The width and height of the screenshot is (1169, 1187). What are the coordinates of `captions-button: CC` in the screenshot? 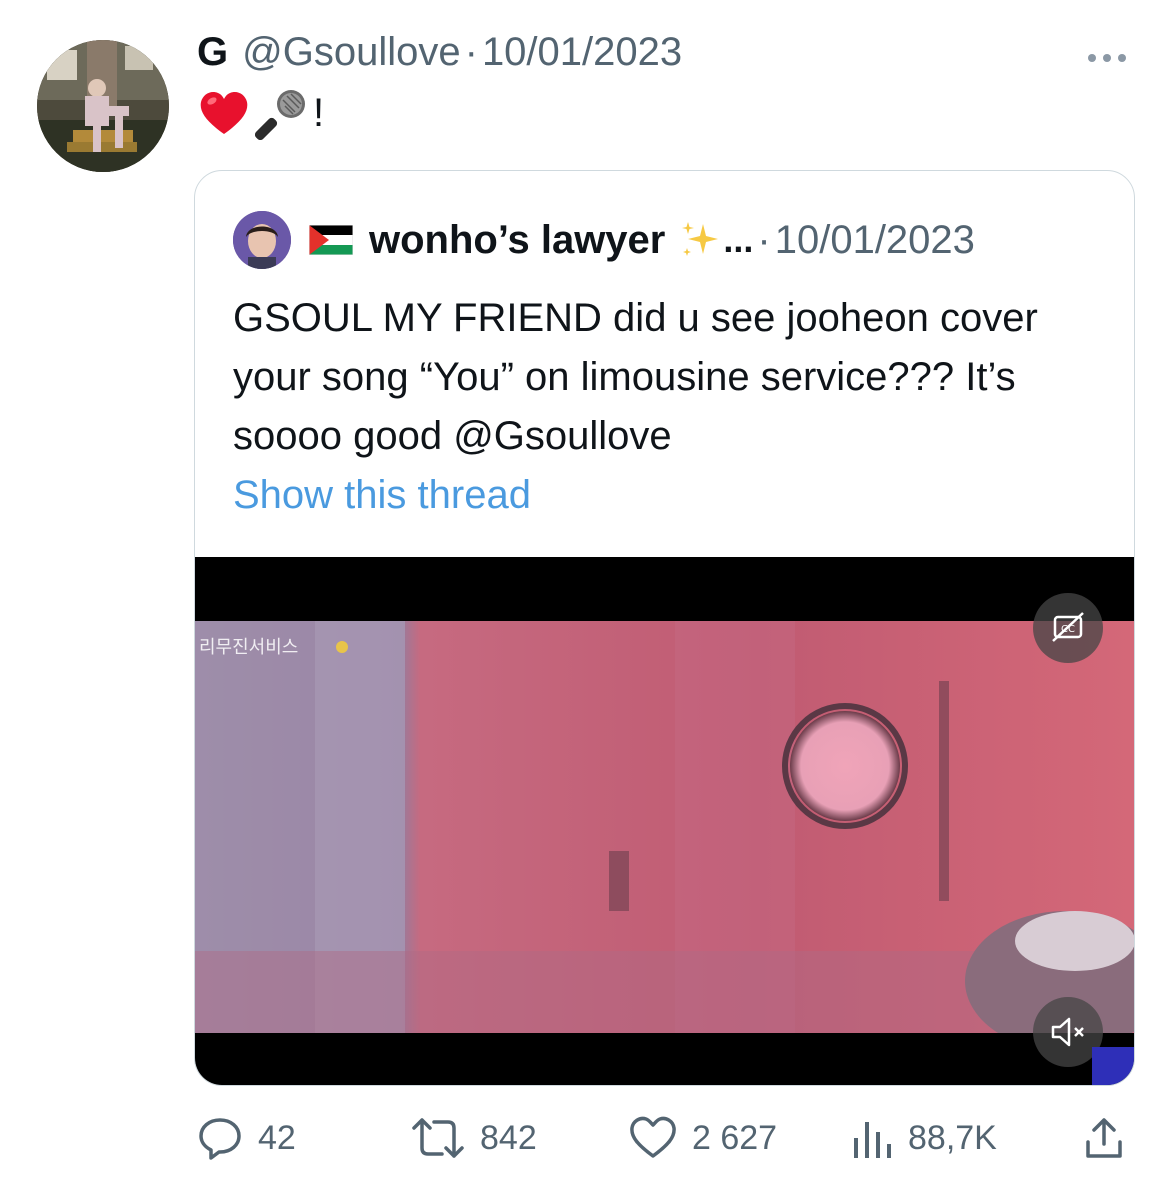 It's located at (1068, 628).